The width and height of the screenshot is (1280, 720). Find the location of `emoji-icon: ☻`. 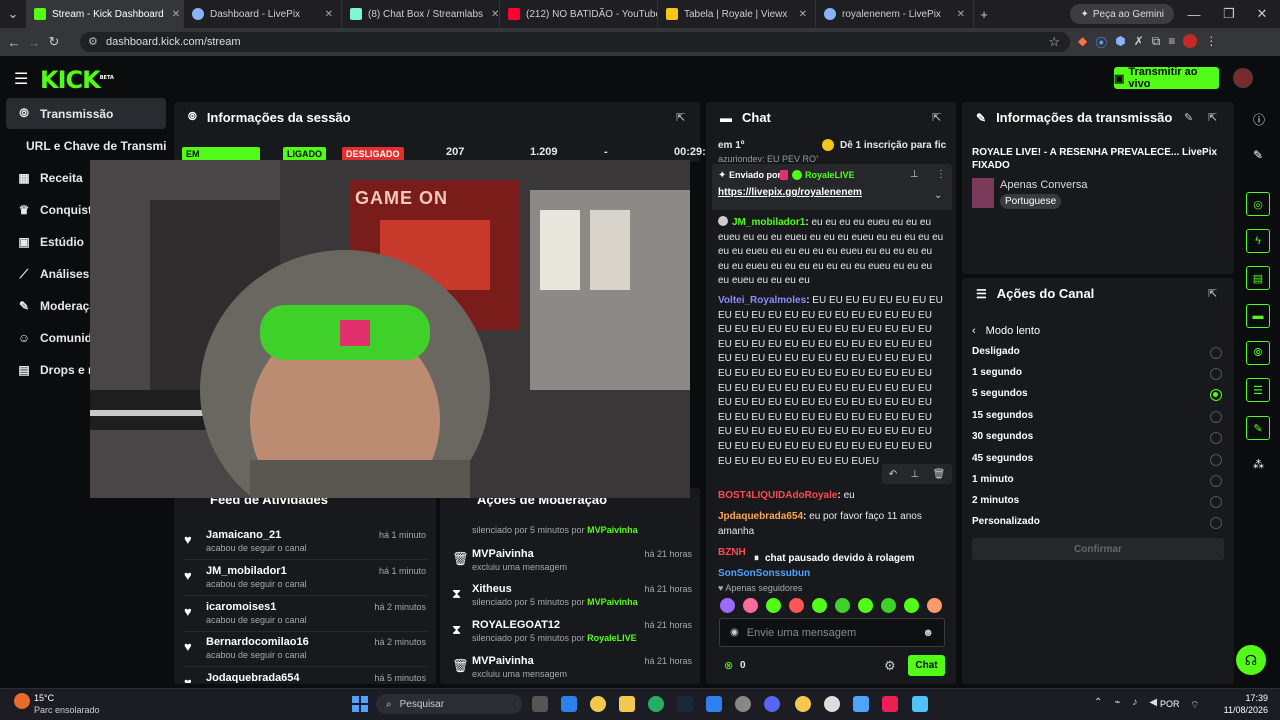

emoji-icon: ☻ is located at coordinates (928, 633).